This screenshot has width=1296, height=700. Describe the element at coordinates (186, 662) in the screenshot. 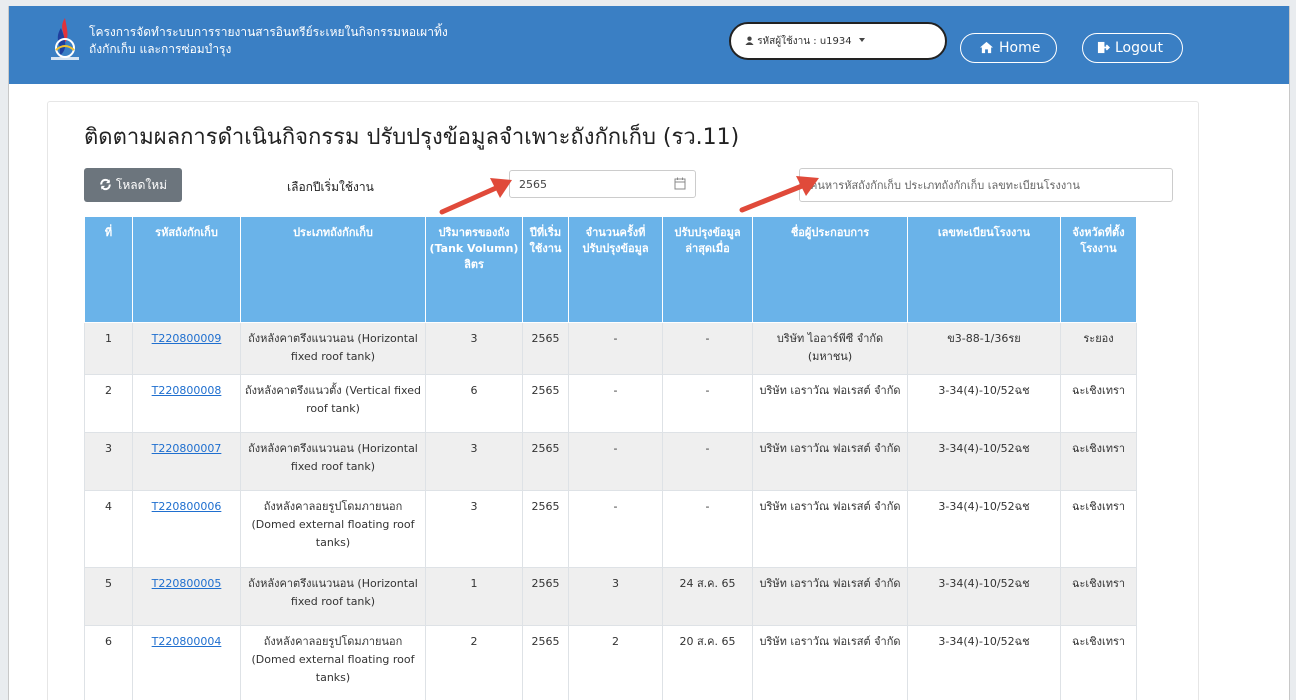

I see `cell-tank-code: T220800004` at that location.